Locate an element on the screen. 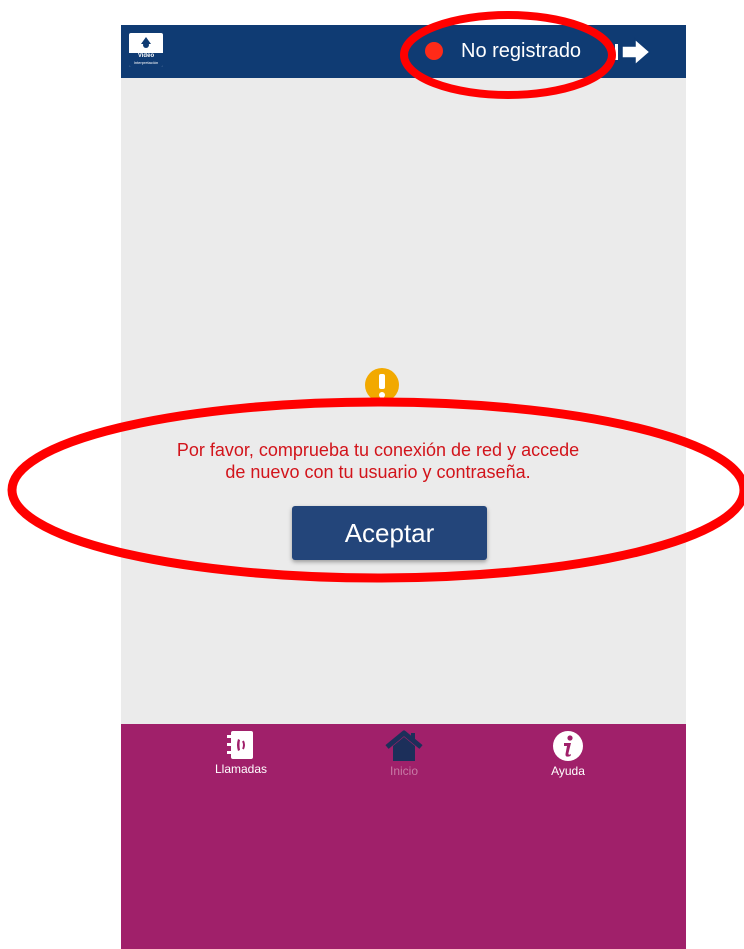  header-bar: Video Interpretación No registrado is located at coordinates (403, 51).